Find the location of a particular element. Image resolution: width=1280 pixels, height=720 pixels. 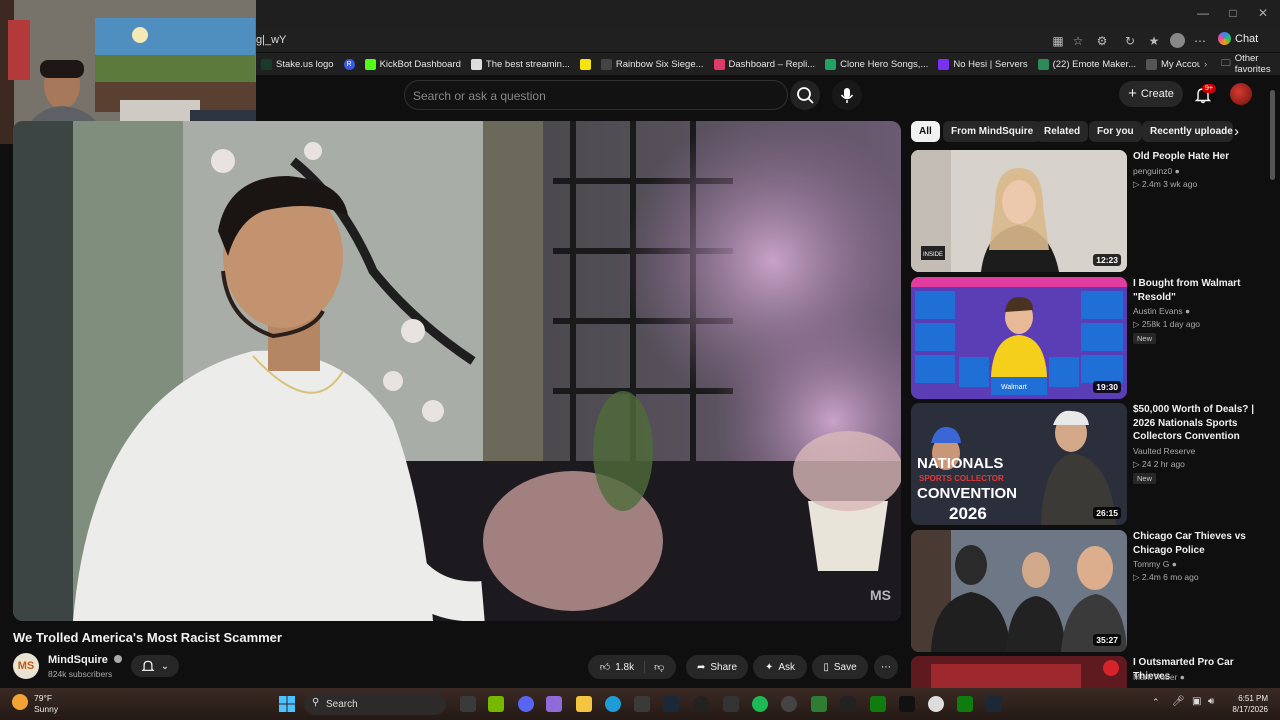

task-view-icon is located at coordinates (468, 704).